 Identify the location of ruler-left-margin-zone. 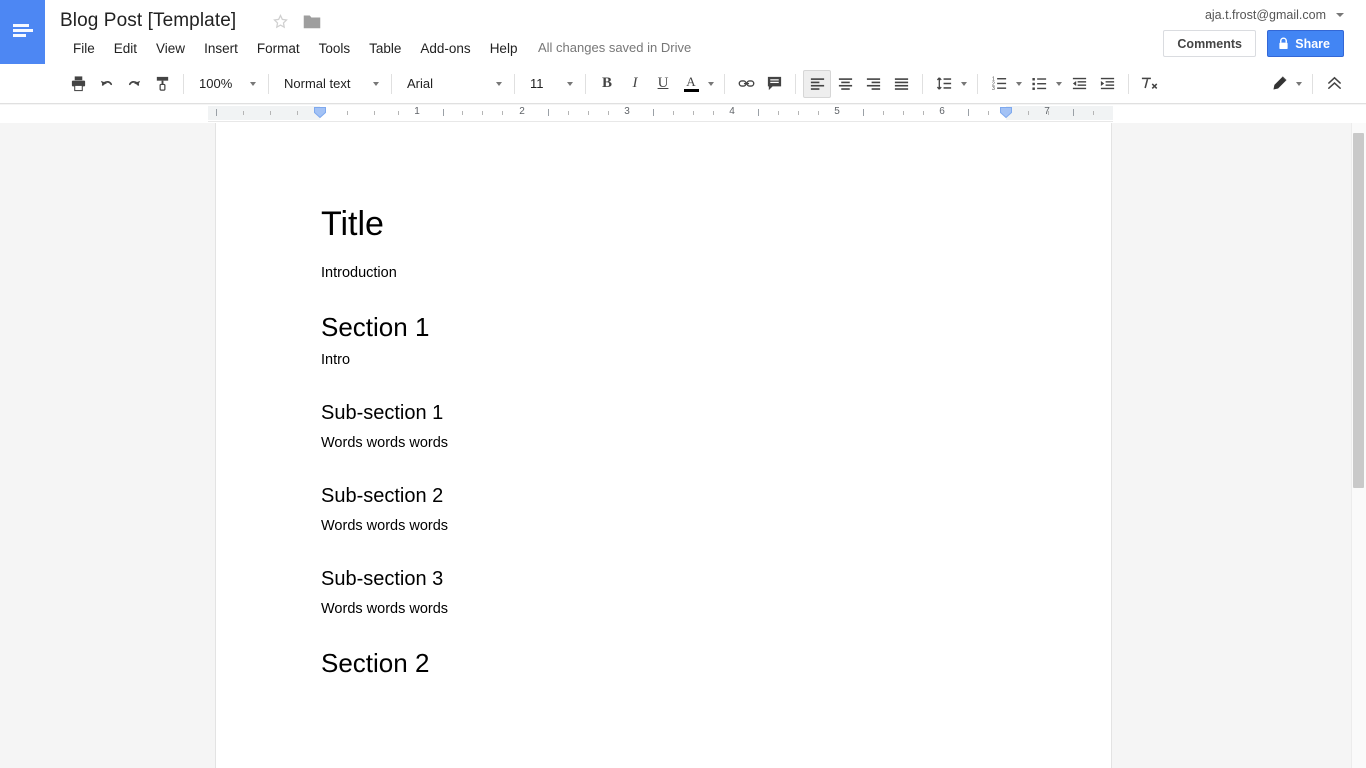
(264, 113).